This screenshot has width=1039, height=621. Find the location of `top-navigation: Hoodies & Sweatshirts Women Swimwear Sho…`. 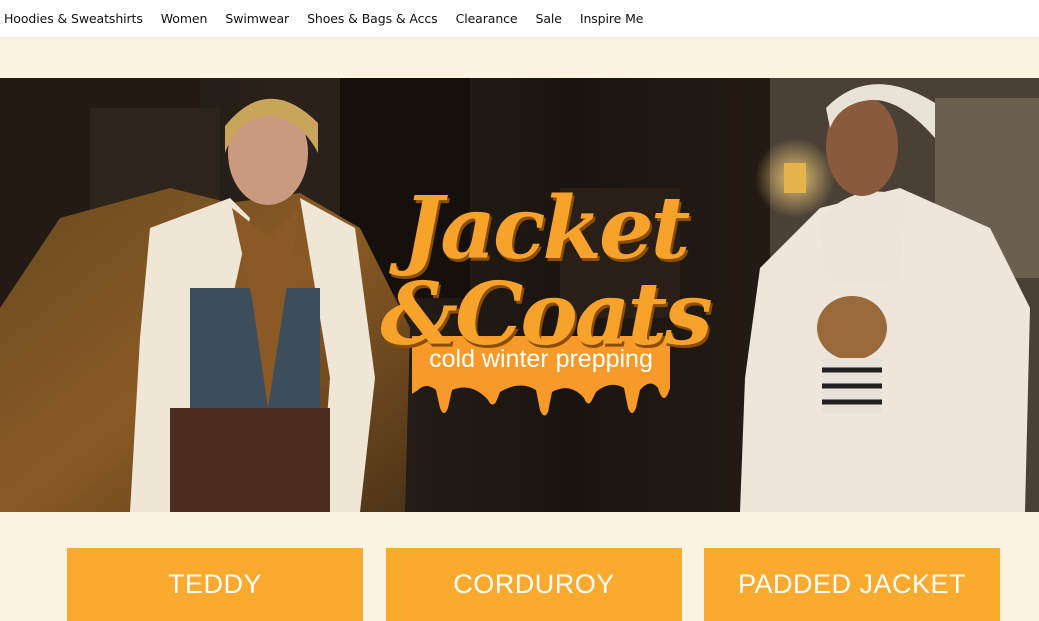

top-navigation: Hoodies & Sweatshirts Women Swimwear Sho… is located at coordinates (519, 18).